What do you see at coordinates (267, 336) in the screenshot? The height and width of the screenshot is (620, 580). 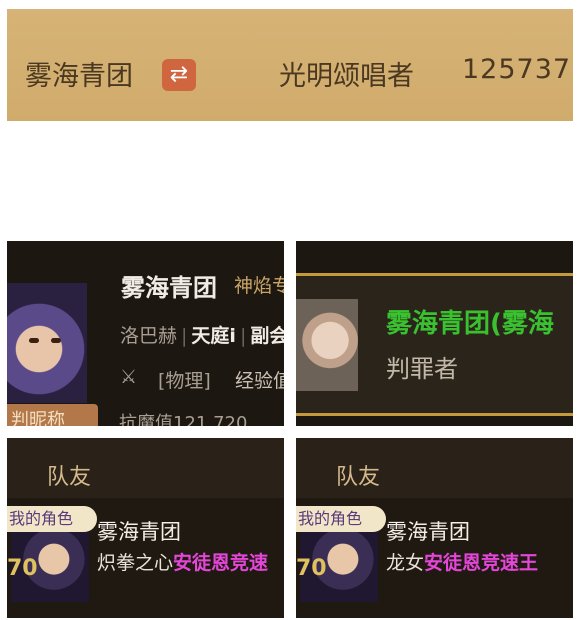 I see `guild-role: 副会` at bounding box center [267, 336].